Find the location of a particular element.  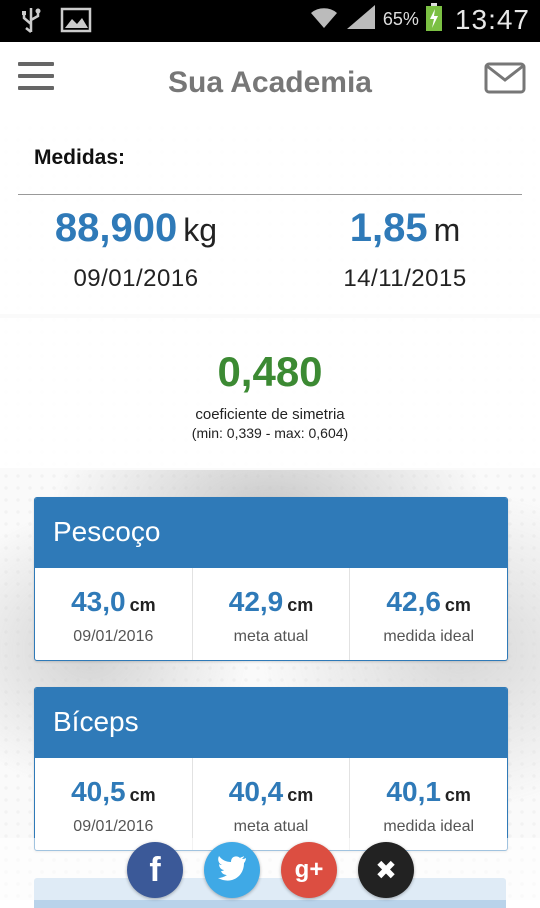

ideal-cell: 42,6 cm medida ideal is located at coordinates (428, 614).